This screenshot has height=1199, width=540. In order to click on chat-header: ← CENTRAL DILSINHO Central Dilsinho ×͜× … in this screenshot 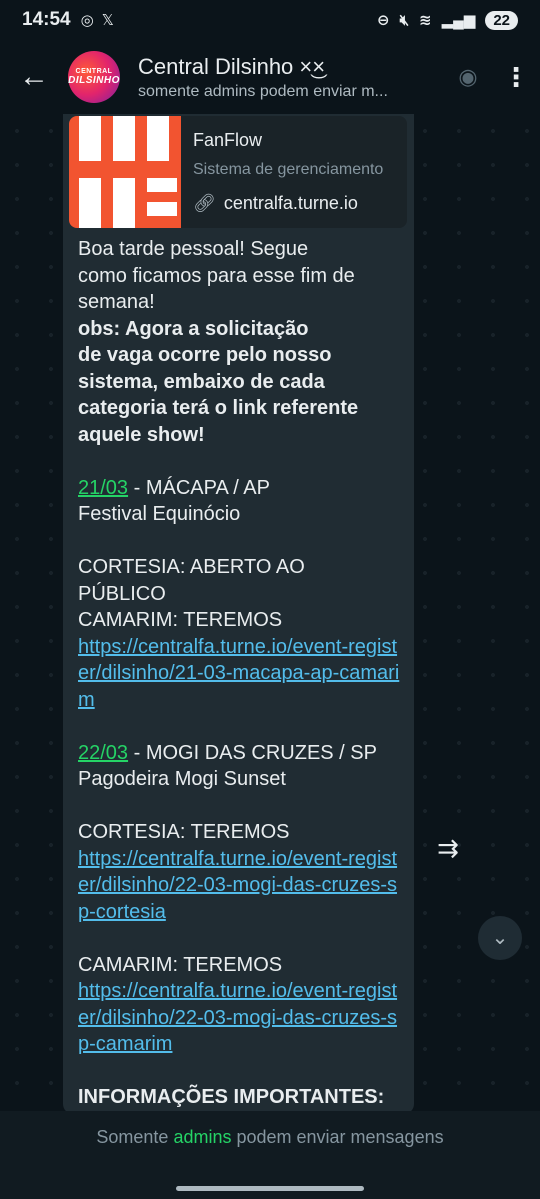, I will do `click(270, 77)`.